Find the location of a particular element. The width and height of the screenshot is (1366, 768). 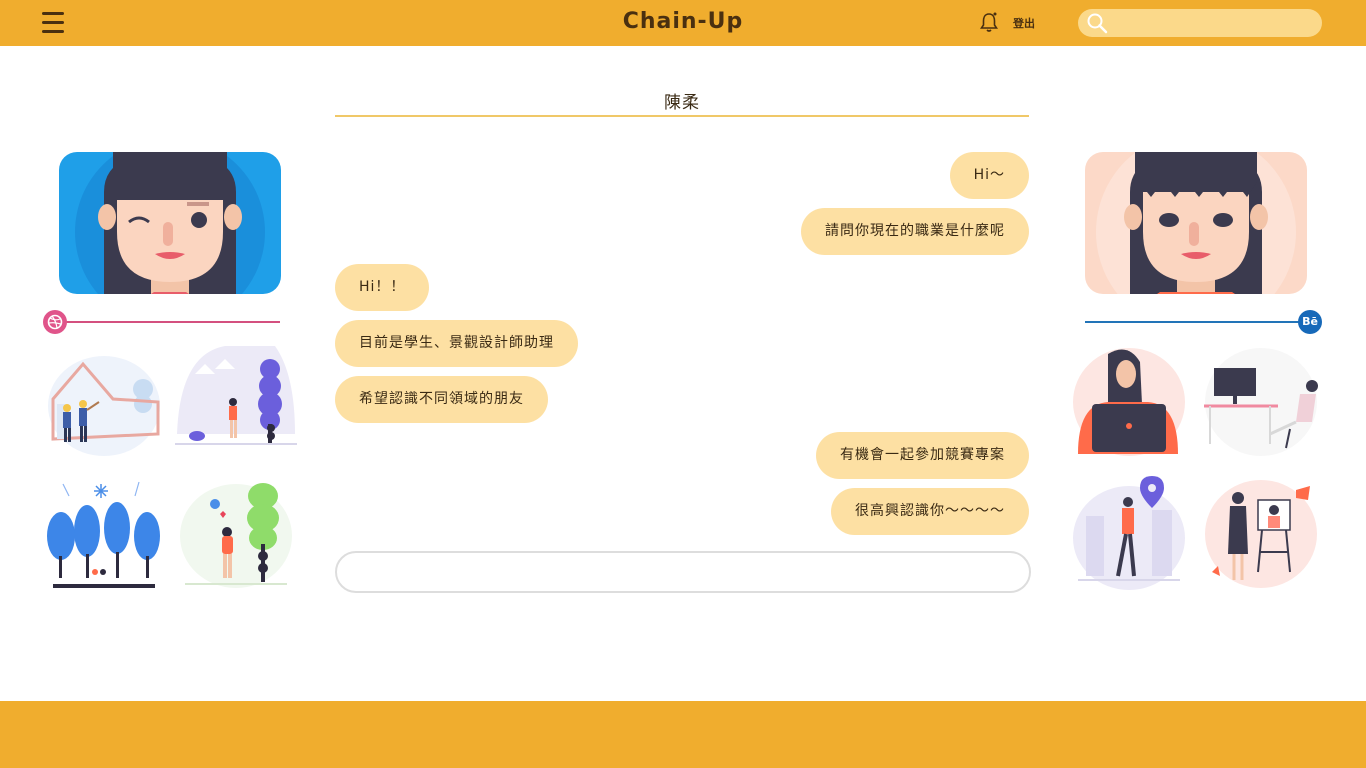

logout-link: 登出 is located at coordinates (1024, 23).